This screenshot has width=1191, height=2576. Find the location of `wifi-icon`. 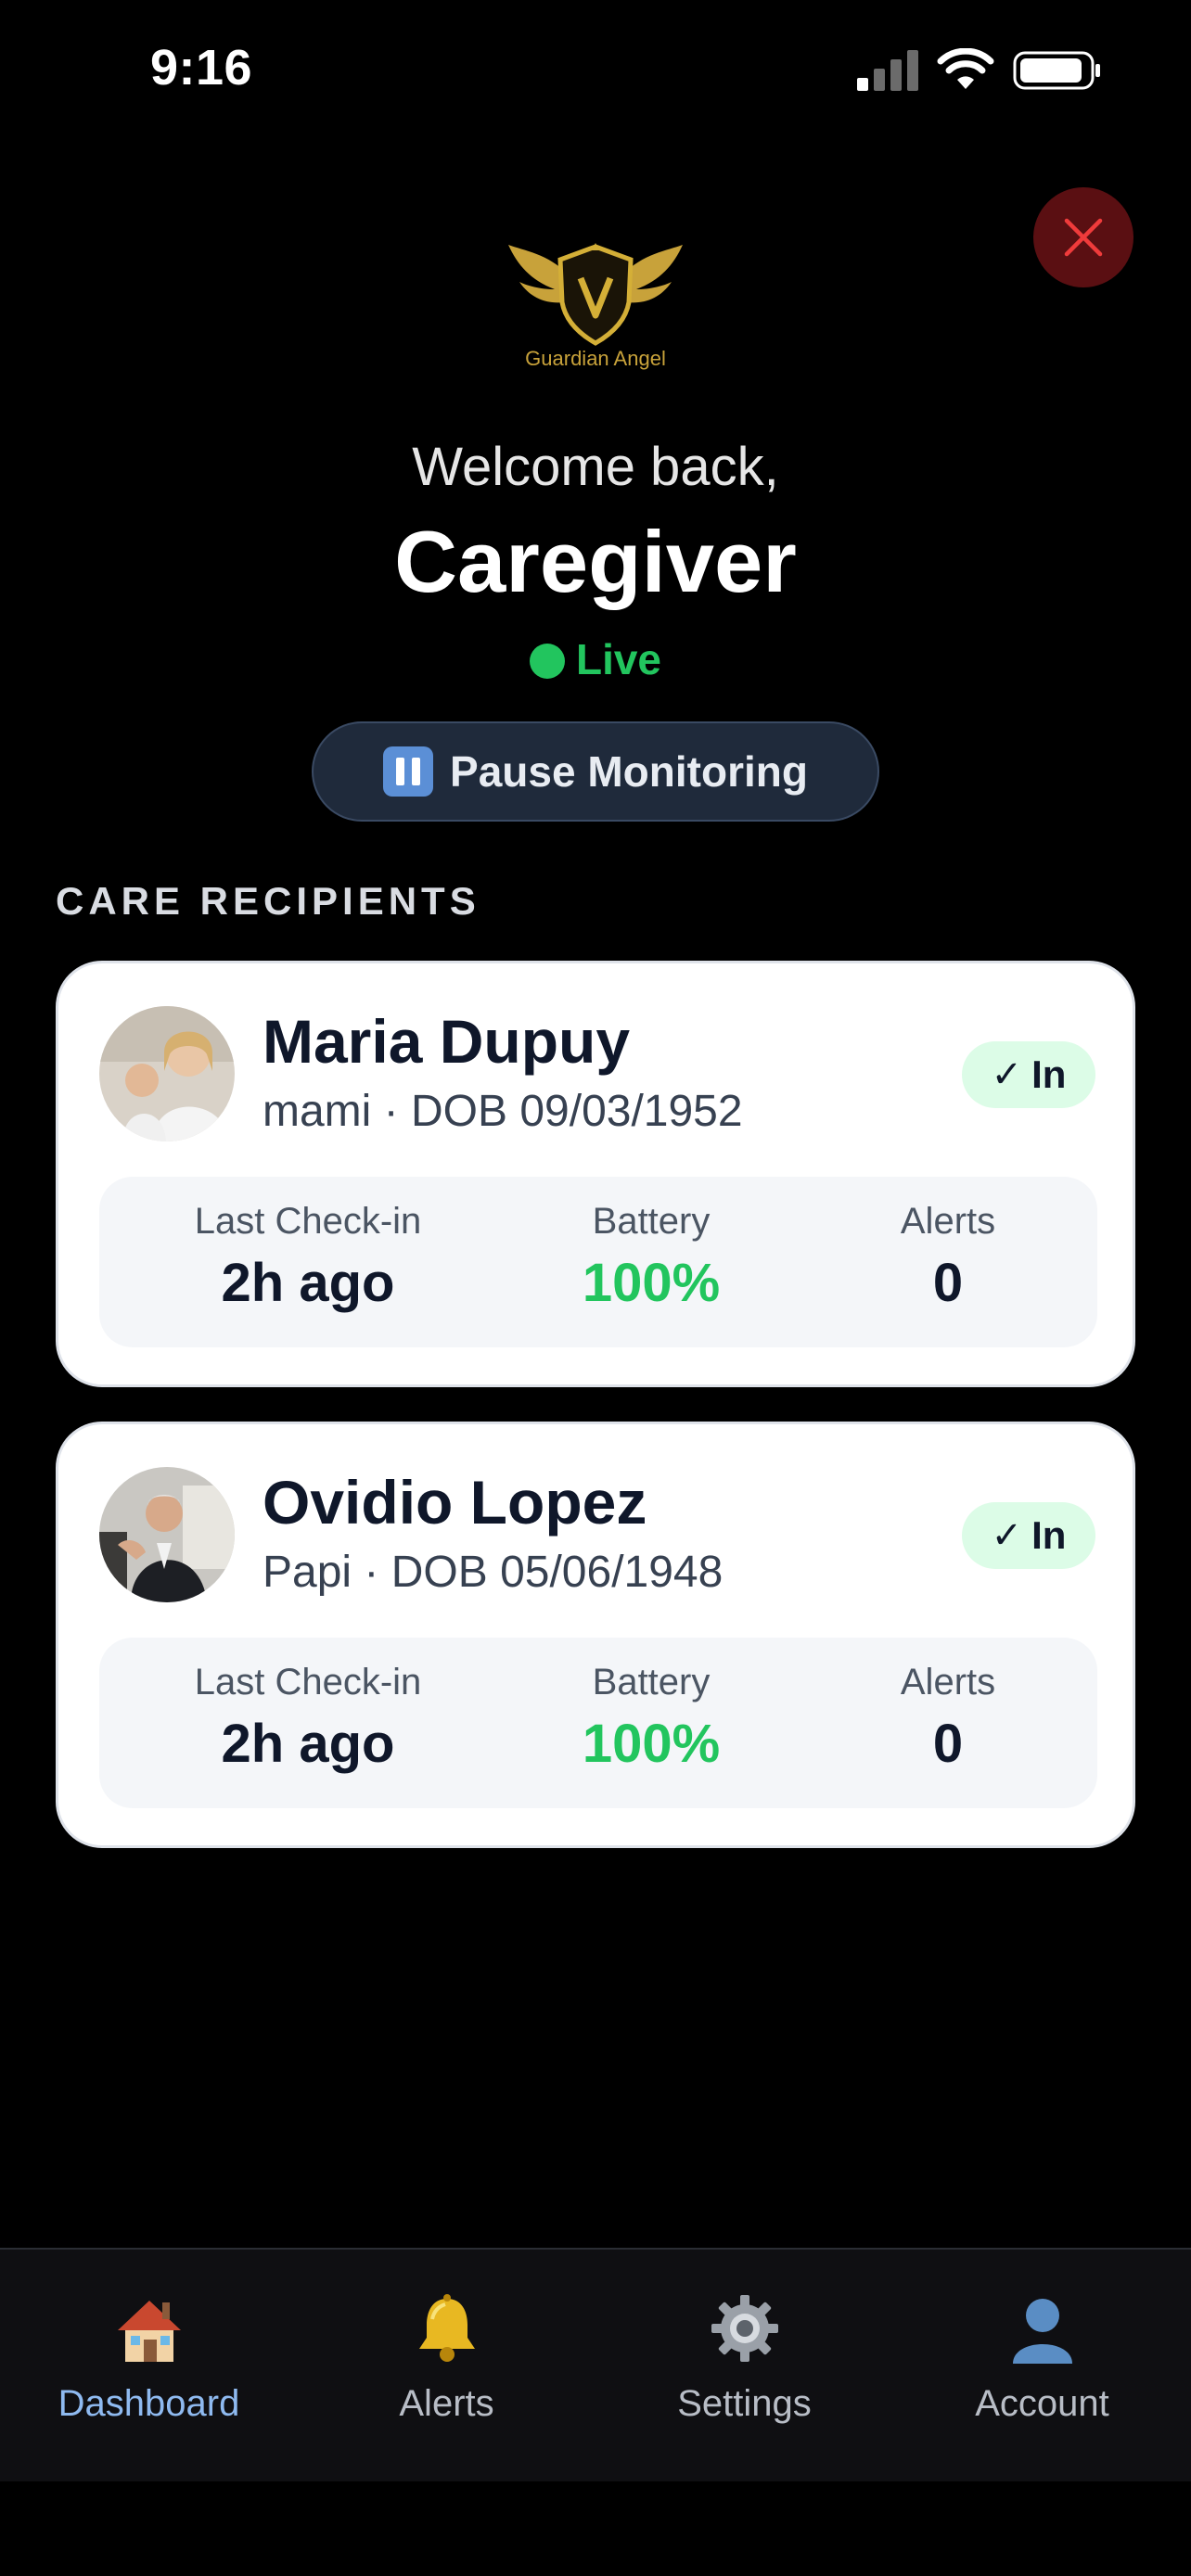

wifi-icon is located at coordinates (966, 68).